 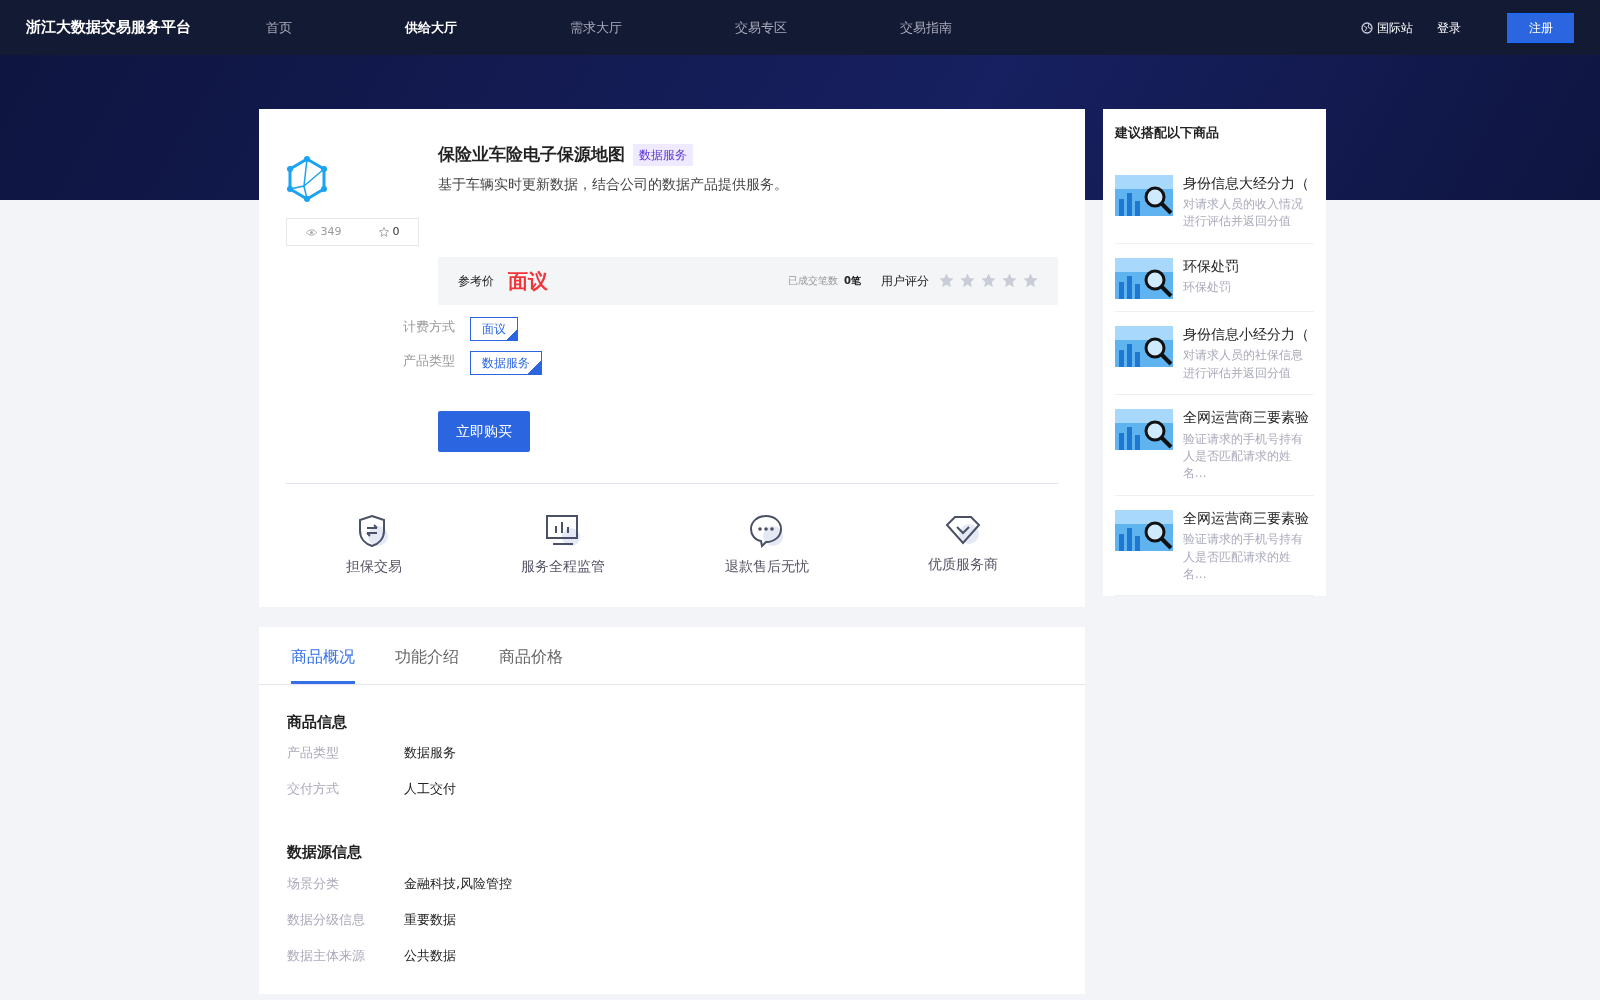 I want to click on field-label: 交付方式, so click(x=313, y=789).